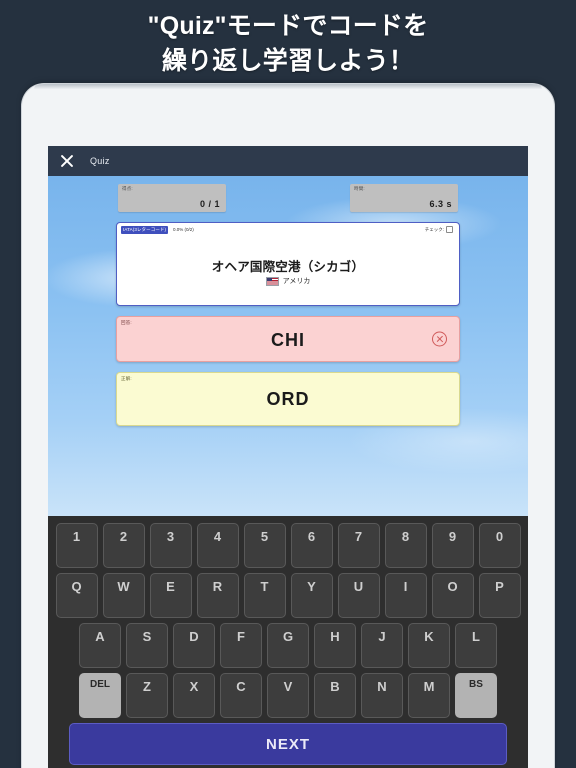 The height and width of the screenshot is (768, 576). What do you see at coordinates (194, 695) in the screenshot?
I see `key-x: X` at bounding box center [194, 695].